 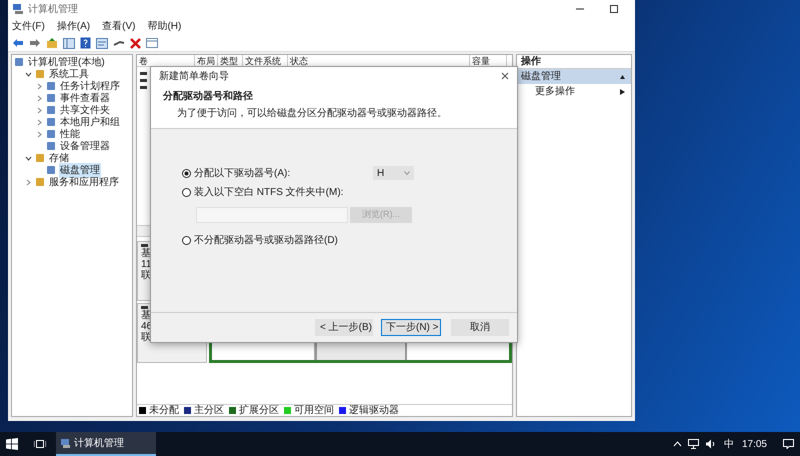 What do you see at coordinates (106, 444) in the screenshot?
I see `taskbar-app-button: 计算机管理` at bounding box center [106, 444].